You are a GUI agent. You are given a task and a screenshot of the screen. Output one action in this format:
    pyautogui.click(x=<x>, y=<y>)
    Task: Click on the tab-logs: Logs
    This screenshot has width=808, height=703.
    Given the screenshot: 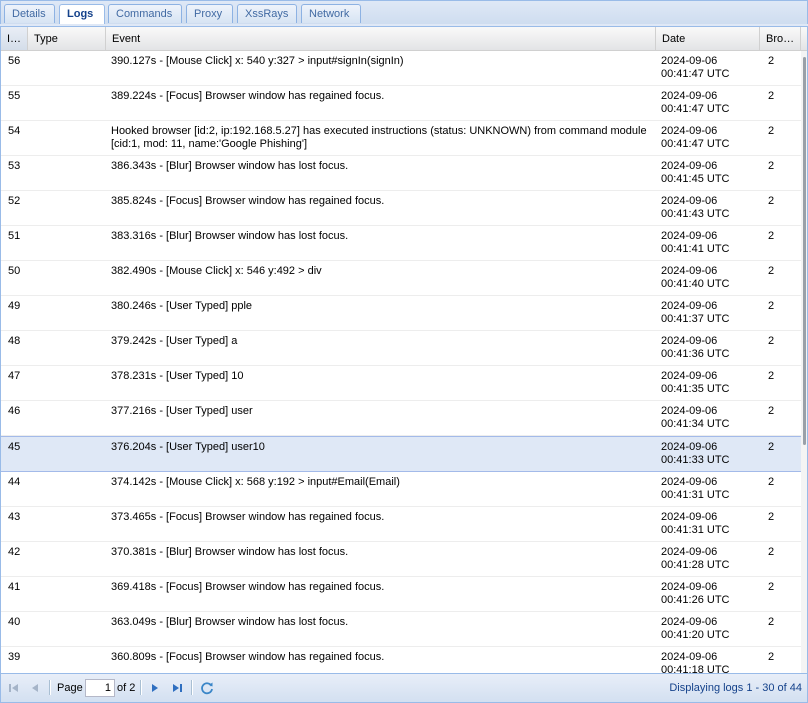 What is the action you would take?
    pyautogui.click(x=82, y=16)
    